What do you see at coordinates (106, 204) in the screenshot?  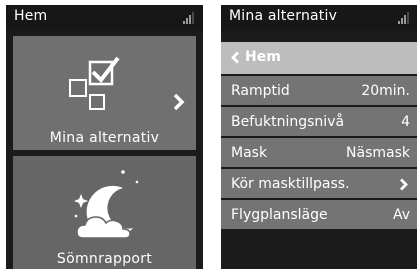 I see `moon-cloud-icon` at bounding box center [106, 204].